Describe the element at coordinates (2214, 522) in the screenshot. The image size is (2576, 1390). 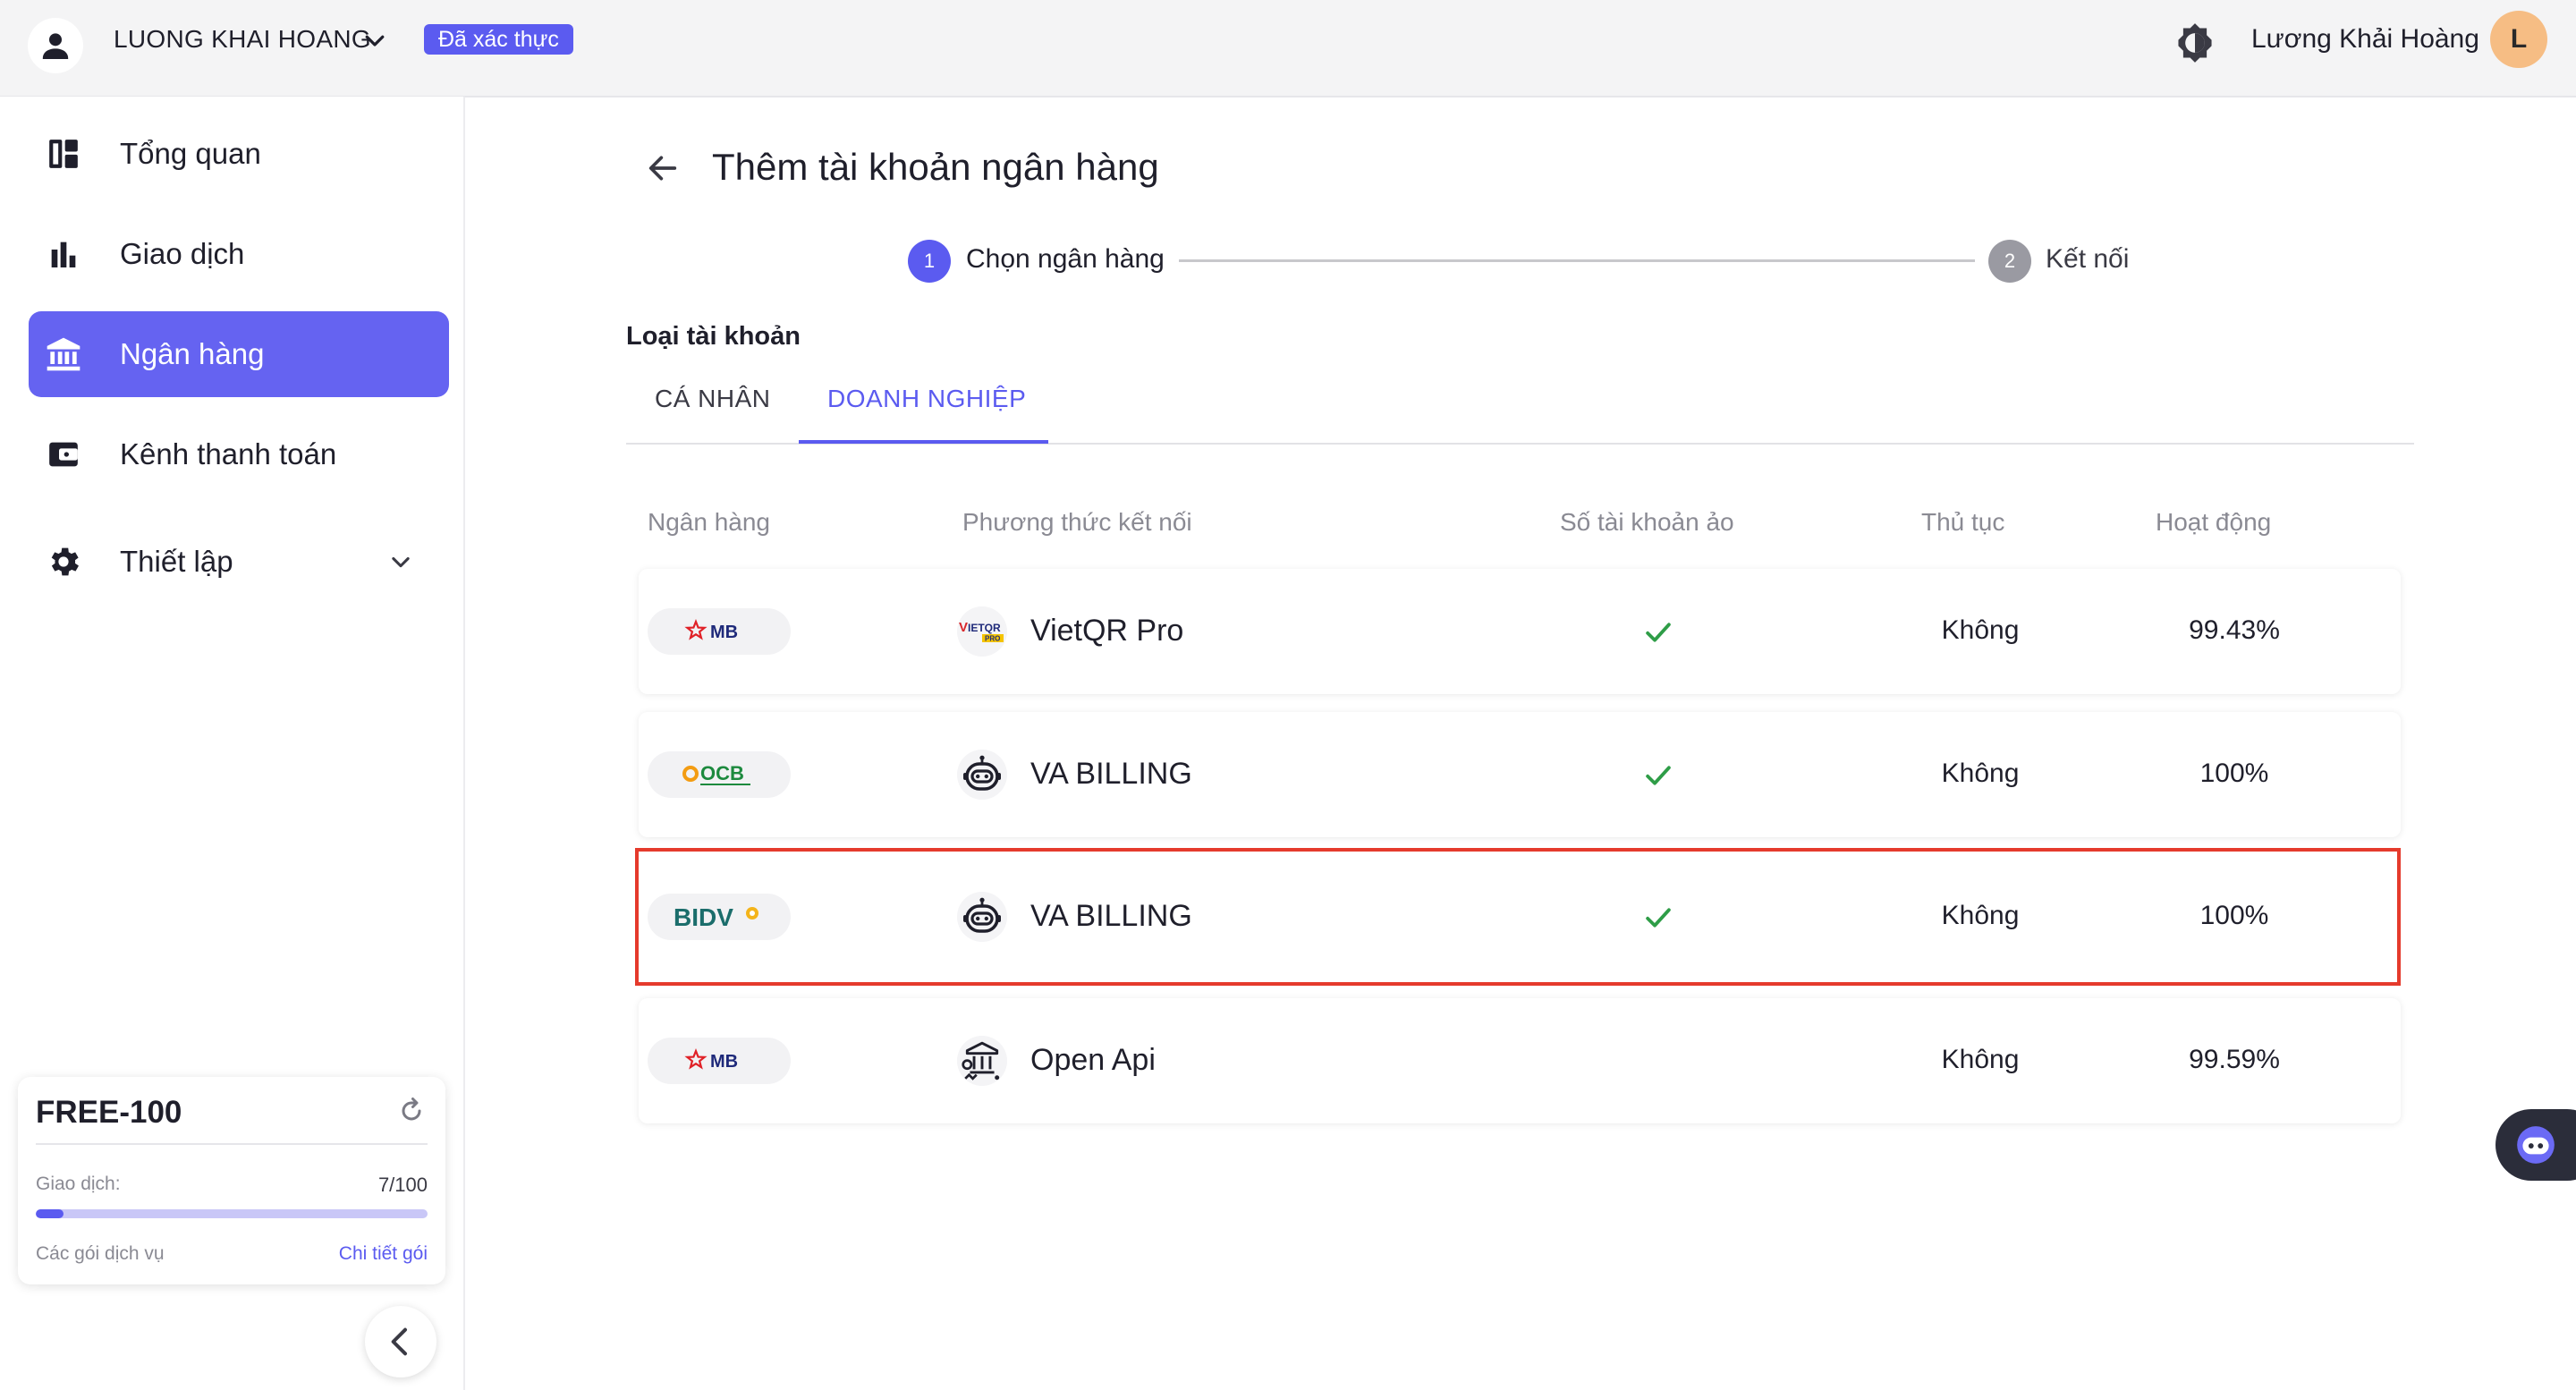
I see `header-uptime: Hoạt động` at that location.